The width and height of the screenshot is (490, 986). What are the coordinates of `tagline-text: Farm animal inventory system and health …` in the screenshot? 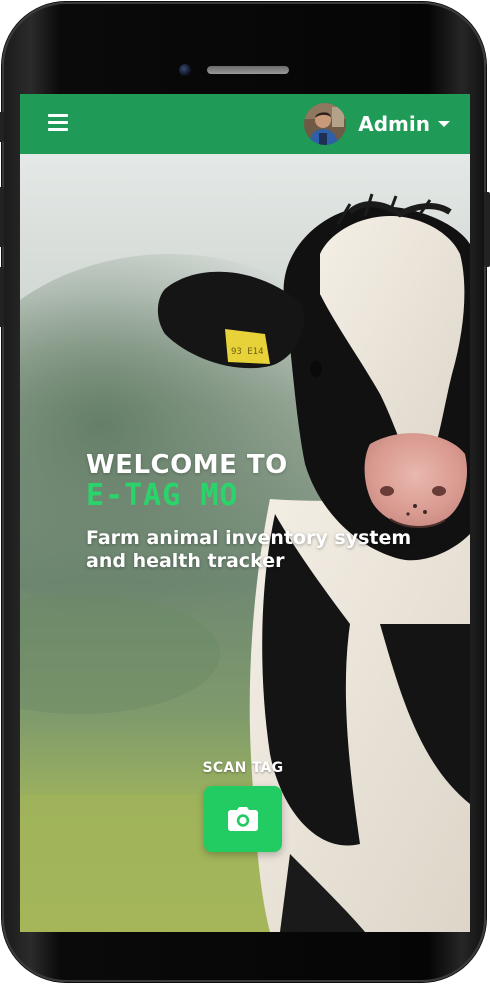 It's located at (249, 549).